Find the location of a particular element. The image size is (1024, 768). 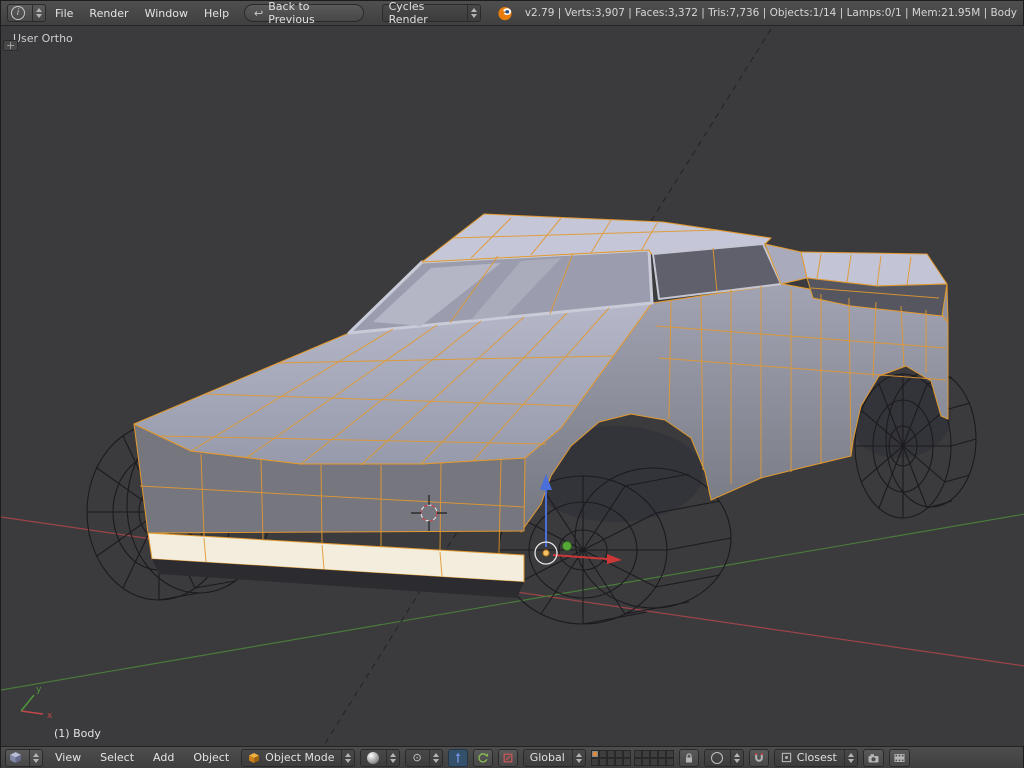

magnet-icon is located at coordinates (758, 757).